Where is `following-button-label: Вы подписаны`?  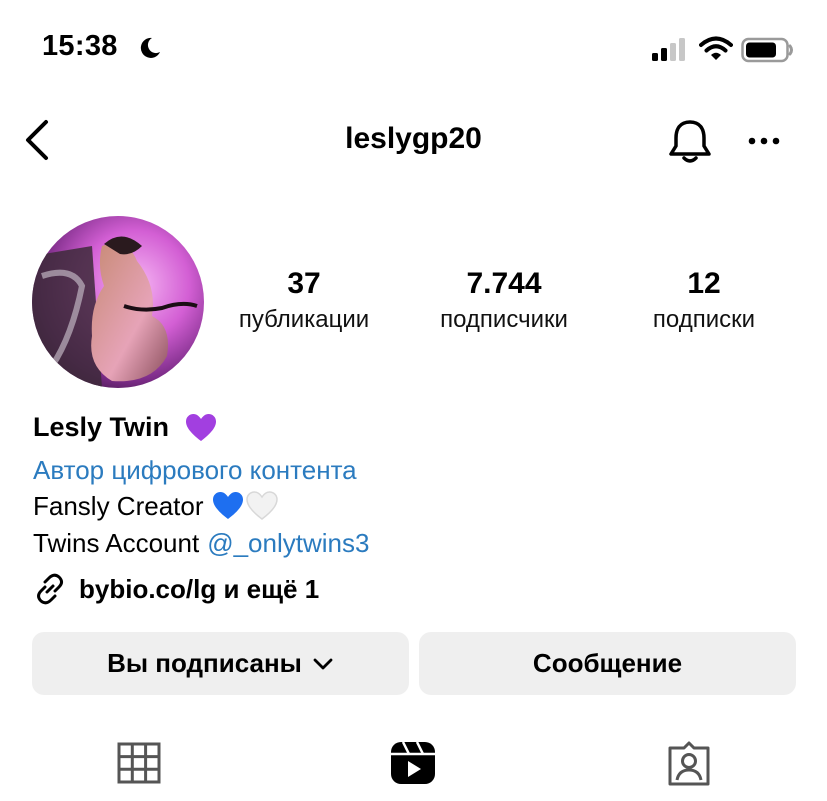 following-button-label: Вы подписаны is located at coordinates (204, 663).